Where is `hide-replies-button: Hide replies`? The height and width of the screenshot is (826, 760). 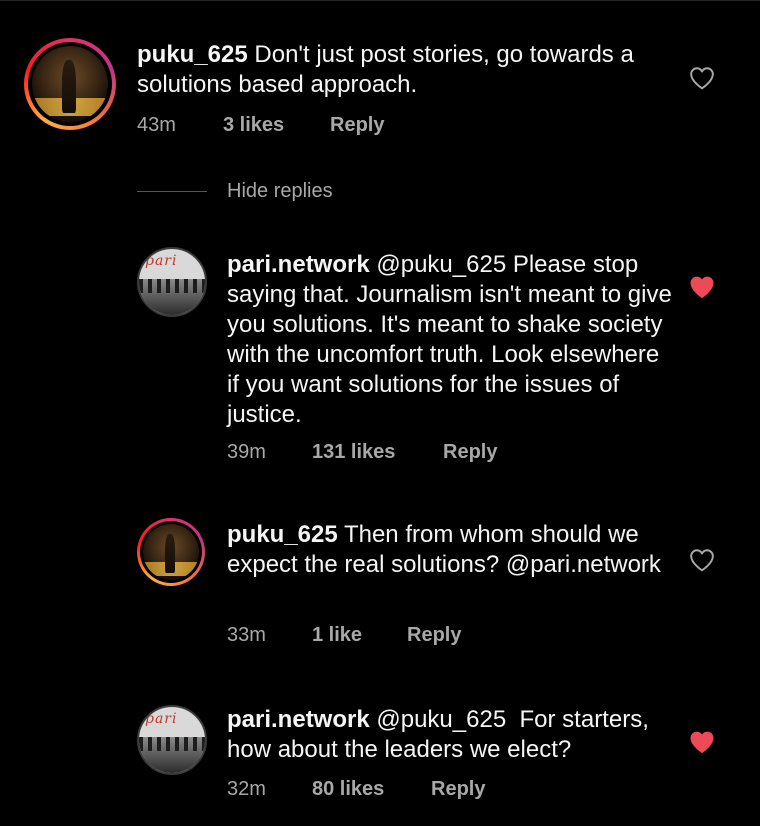 hide-replies-button: Hide replies is located at coordinates (280, 191).